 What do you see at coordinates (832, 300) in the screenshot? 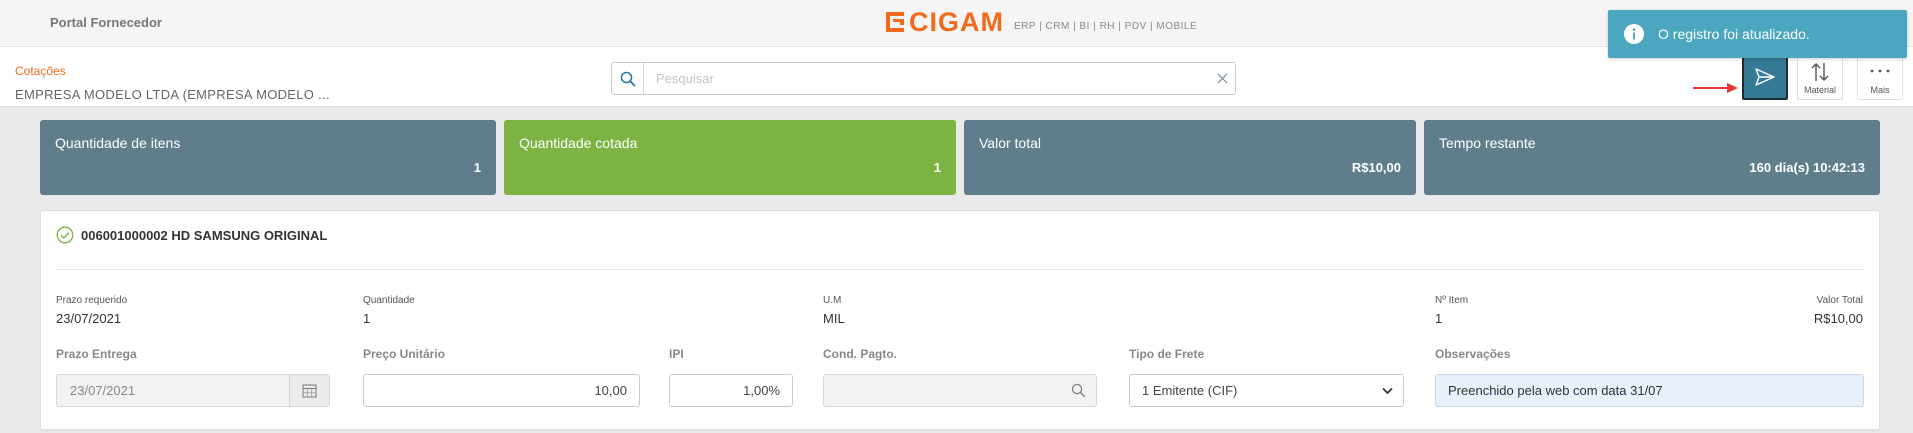
I see `um-label: U.M` at bounding box center [832, 300].